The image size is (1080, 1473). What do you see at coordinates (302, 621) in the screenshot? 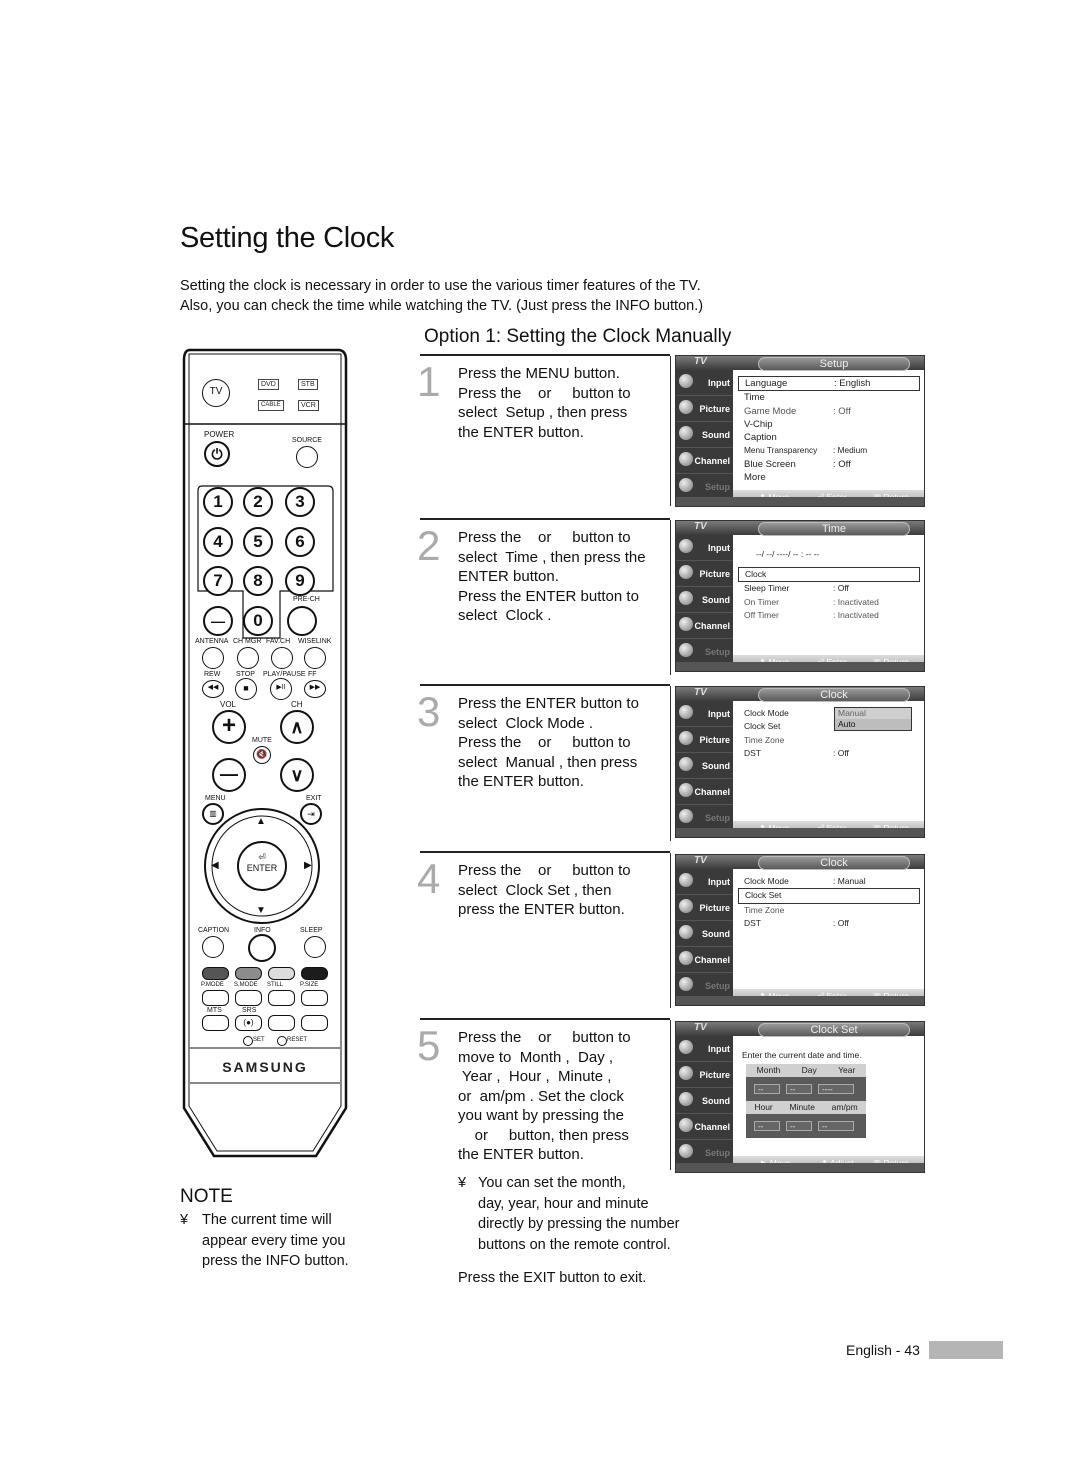
I see `pre-ch-button` at bounding box center [302, 621].